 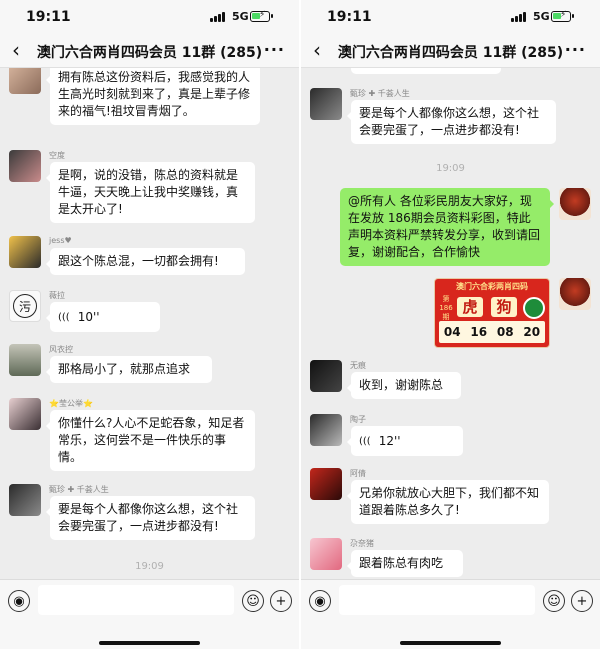 I want to click on avatar: 污, so click(x=25, y=306).